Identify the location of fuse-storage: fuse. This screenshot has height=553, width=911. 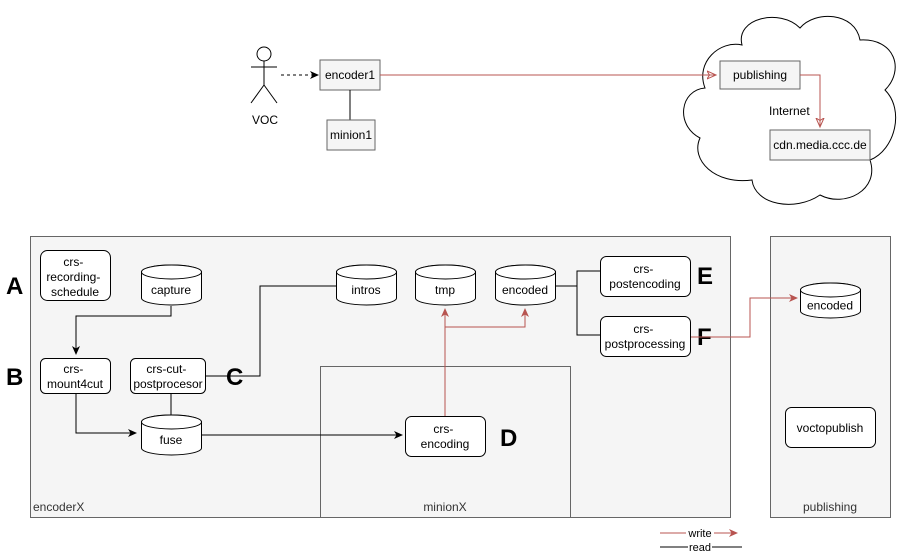
(171, 435).